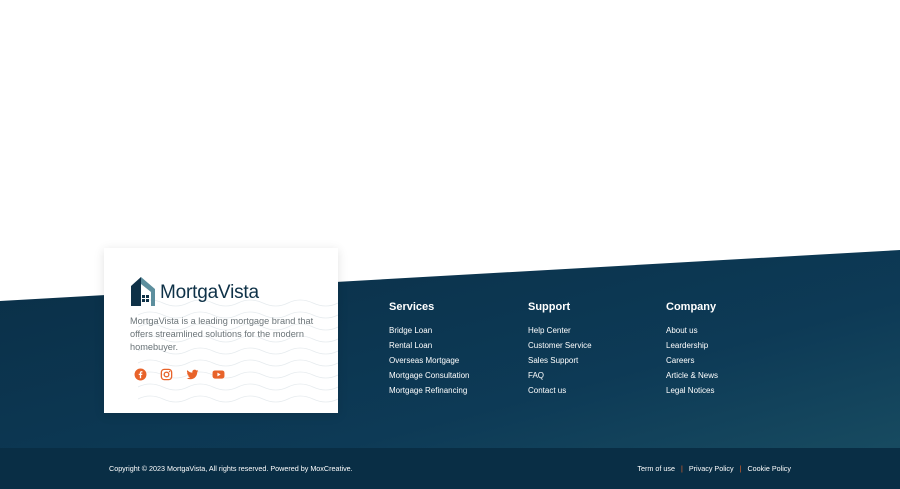 The height and width of the screenshot is (489, 900). I want to click on terms-link: Term of use, so click(656, 468).